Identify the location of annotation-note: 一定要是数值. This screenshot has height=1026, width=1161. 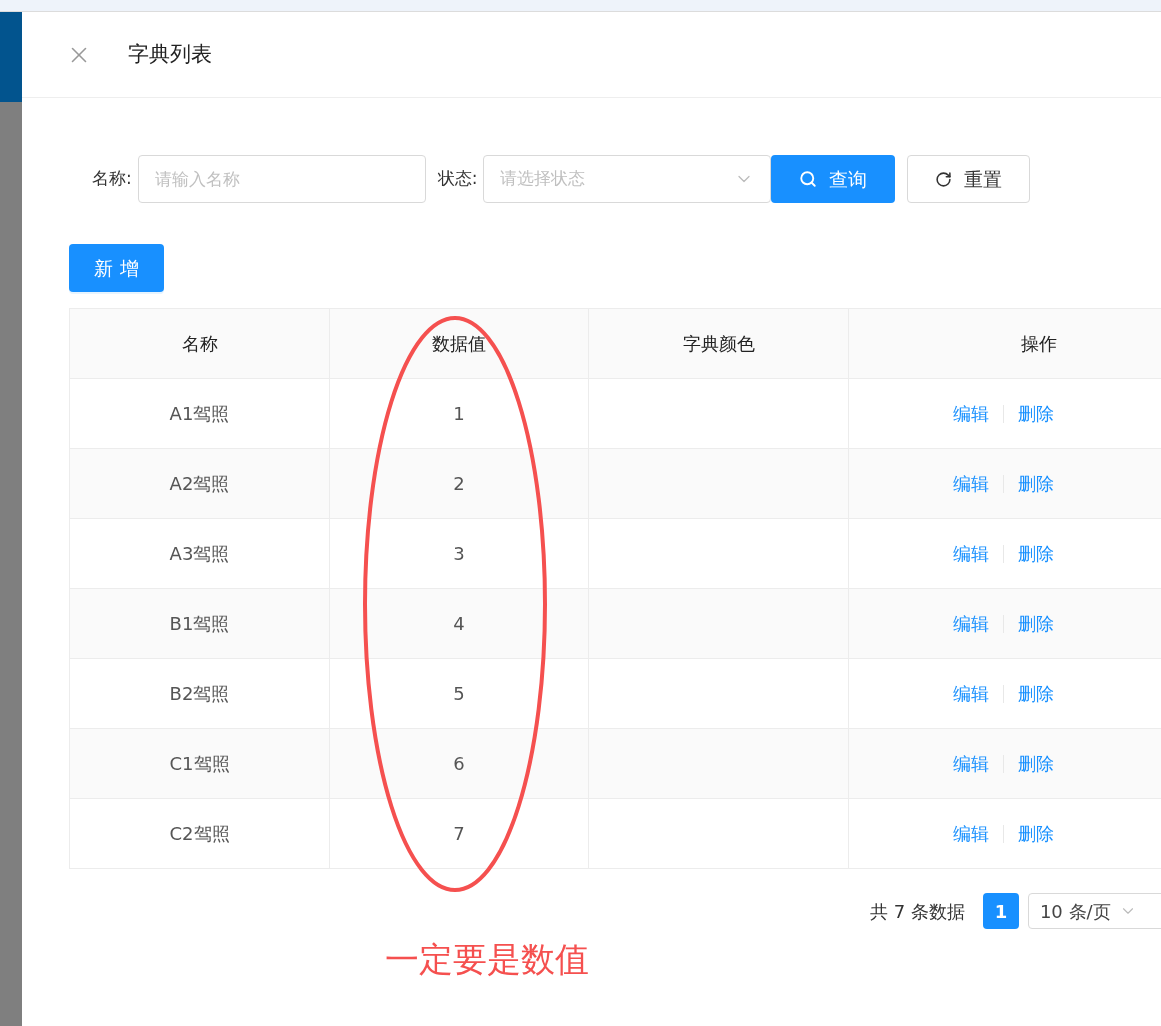
(487, 959).